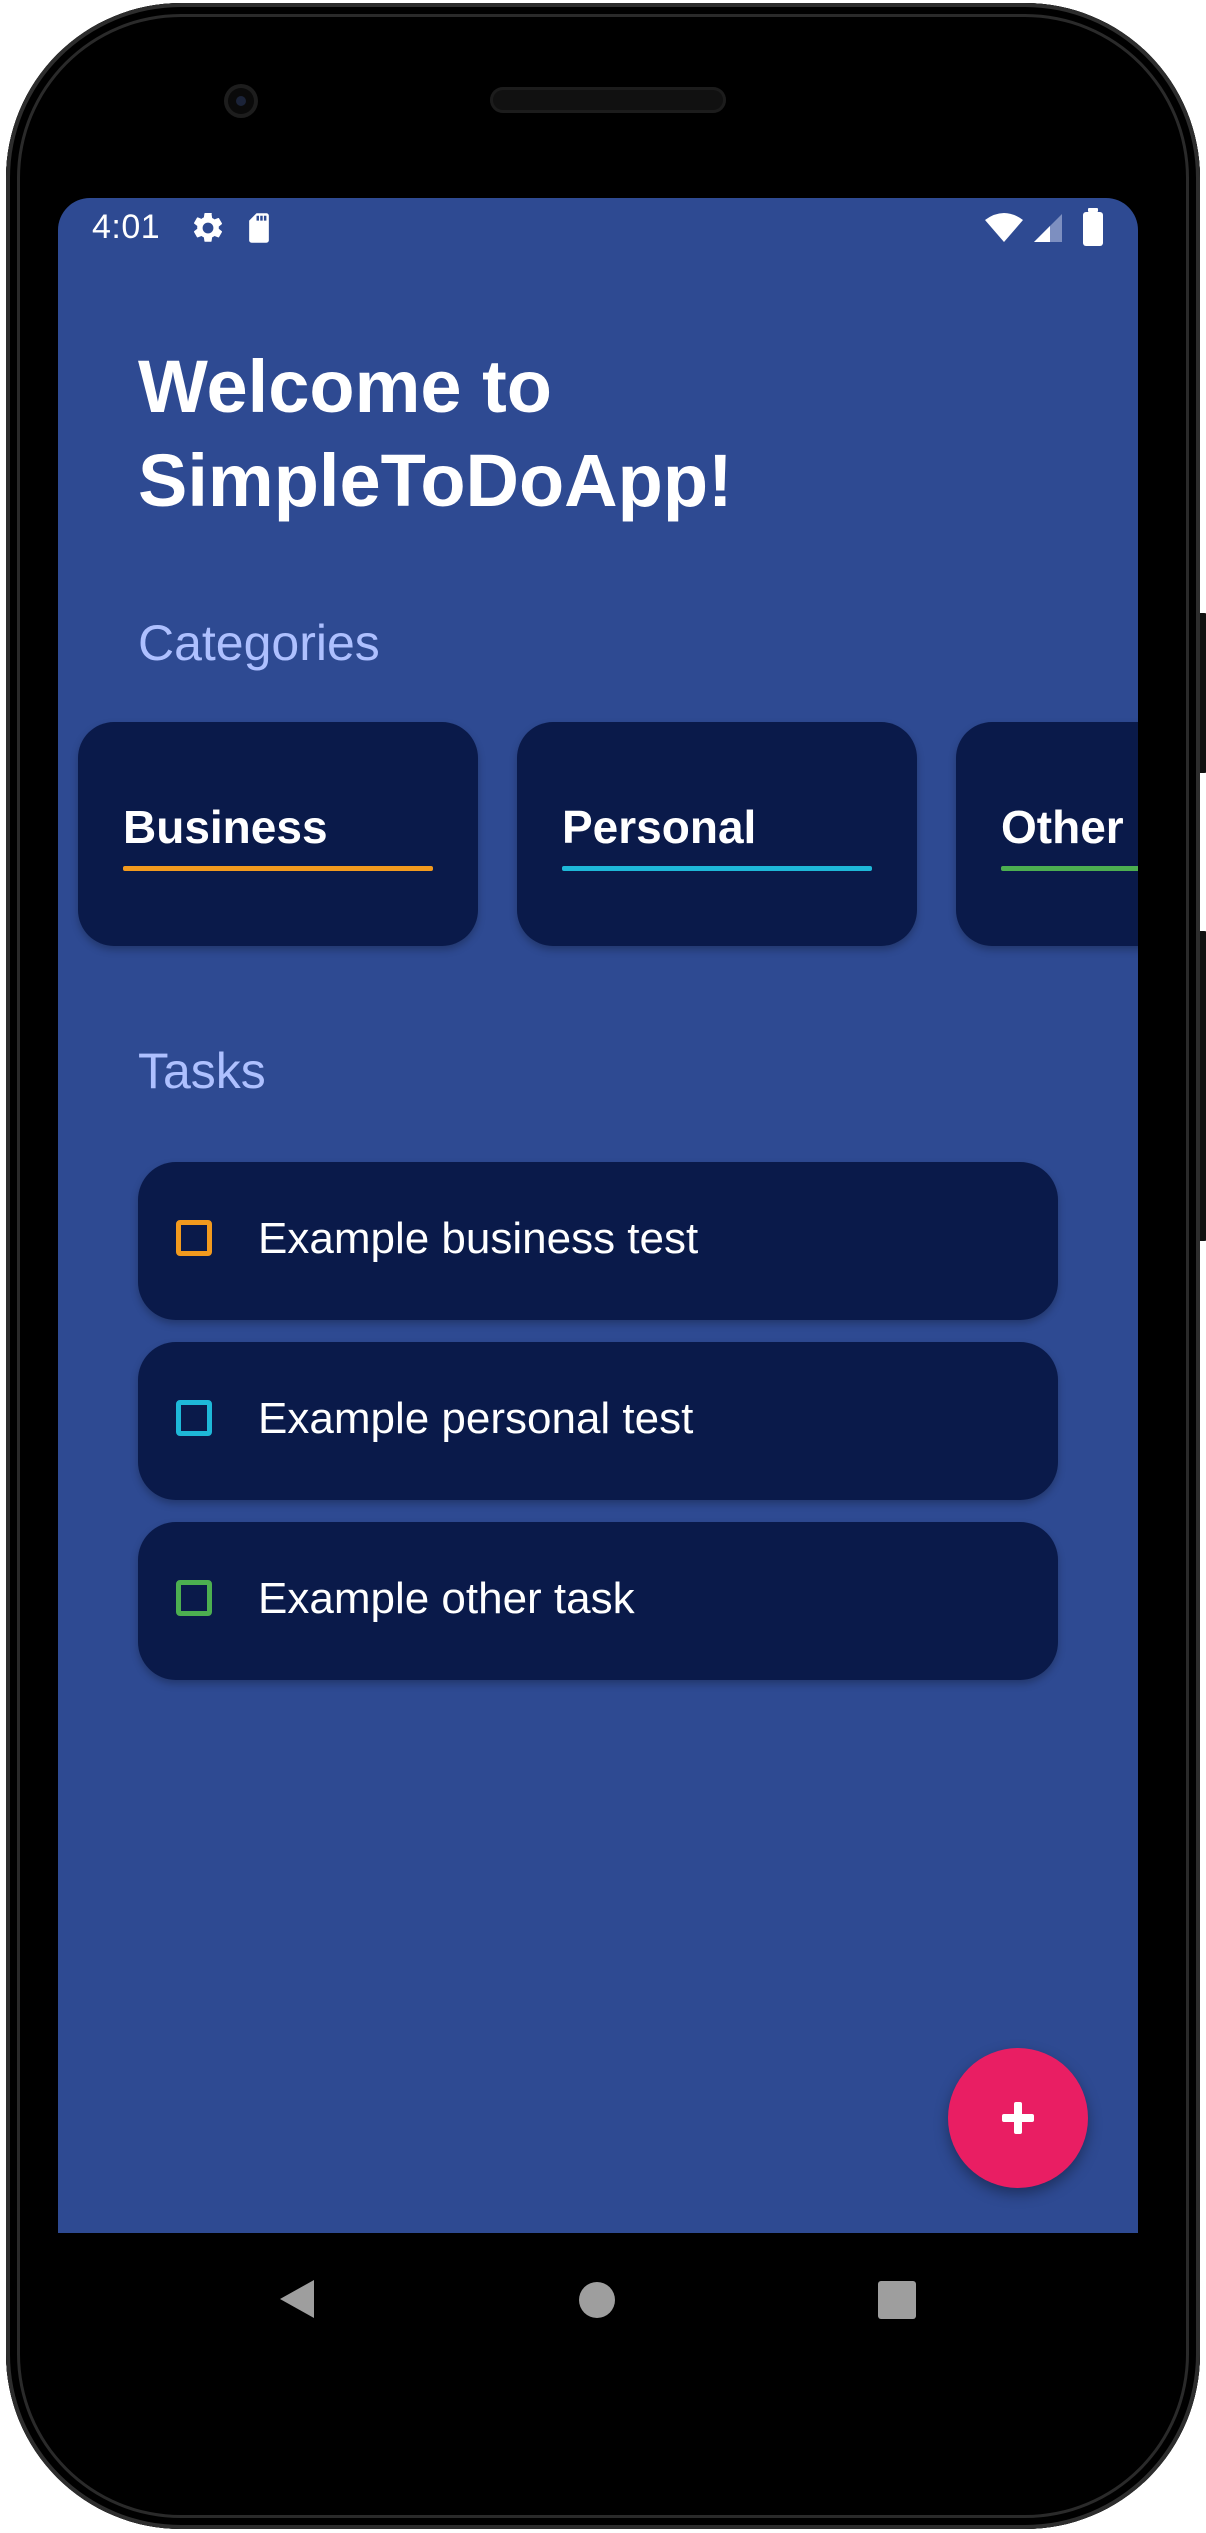  What do you see at coordinates (225, 827) in the screenshot?
I see `category-label: Business` at bounding box center [225, 827].